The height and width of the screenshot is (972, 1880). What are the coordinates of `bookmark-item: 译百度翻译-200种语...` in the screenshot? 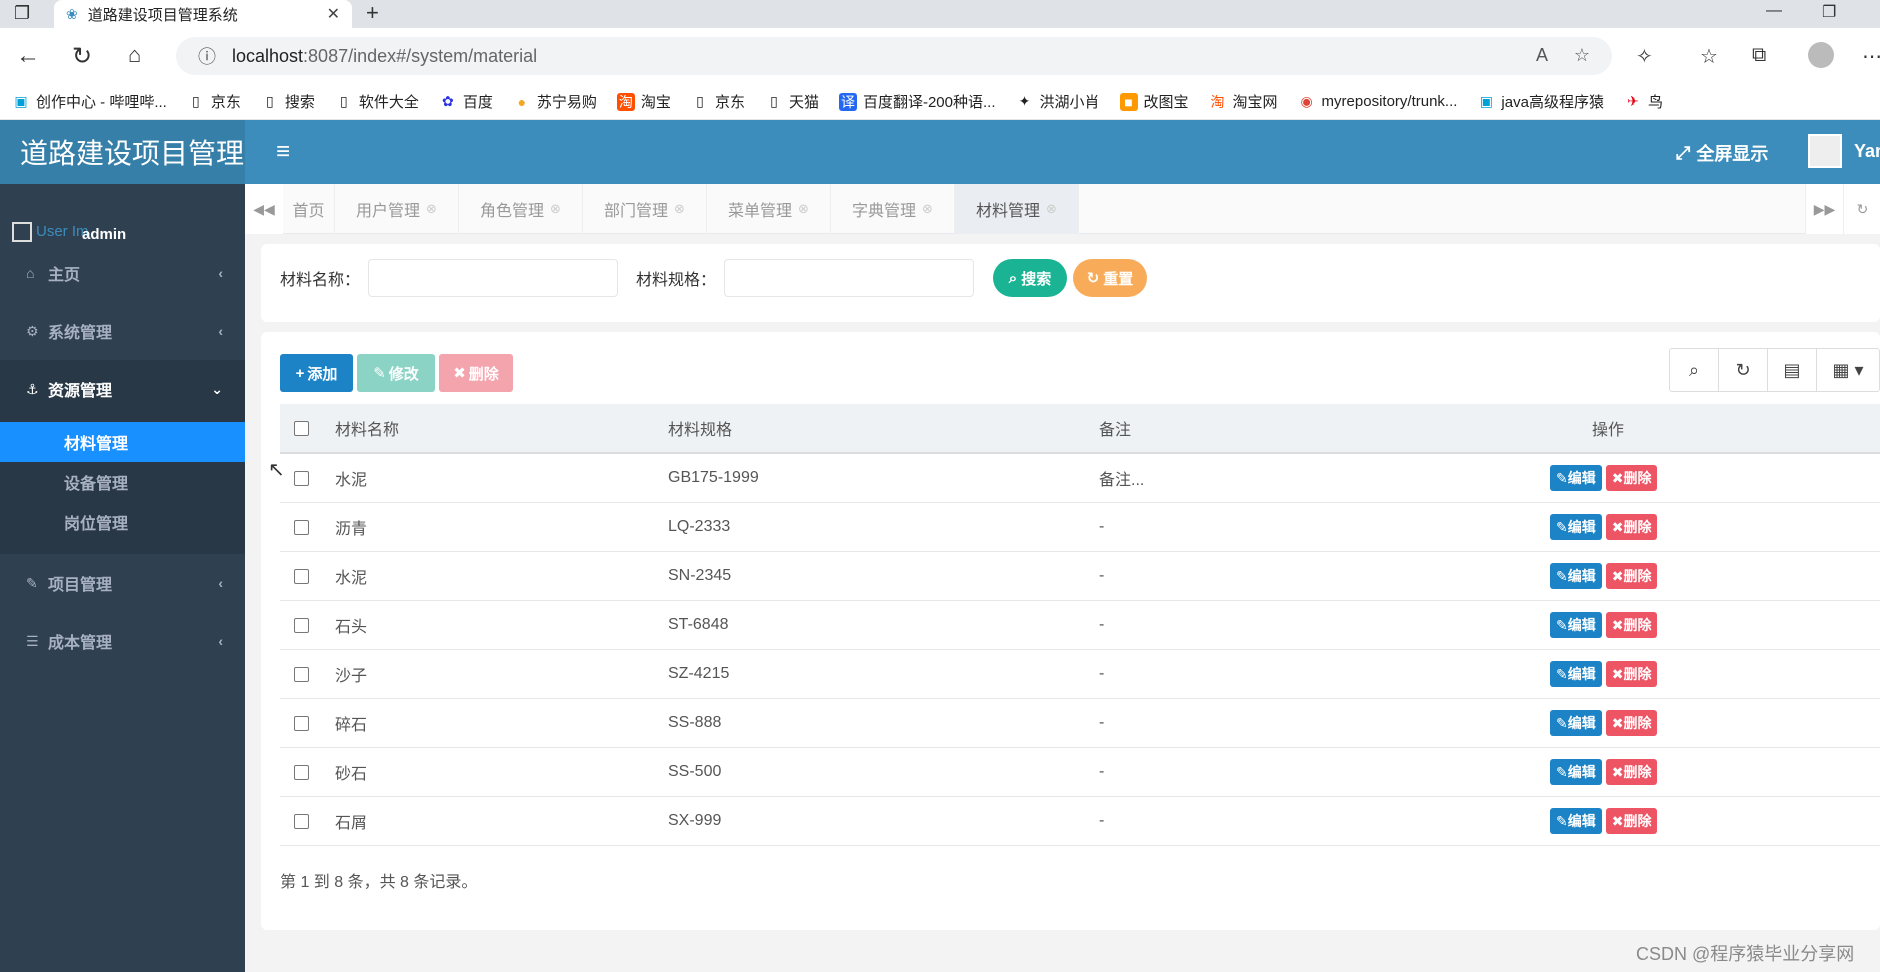 It's located at (917, 101).